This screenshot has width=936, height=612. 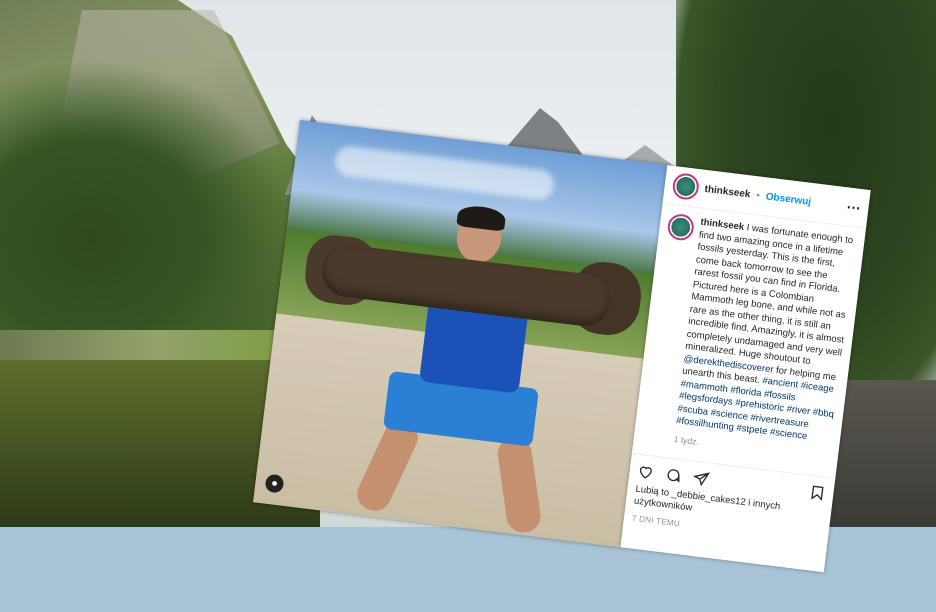 What do you see at coordinates (727, 191) in the screenshot?
I see `username: thinkseek` at bounding box center [727, 191].